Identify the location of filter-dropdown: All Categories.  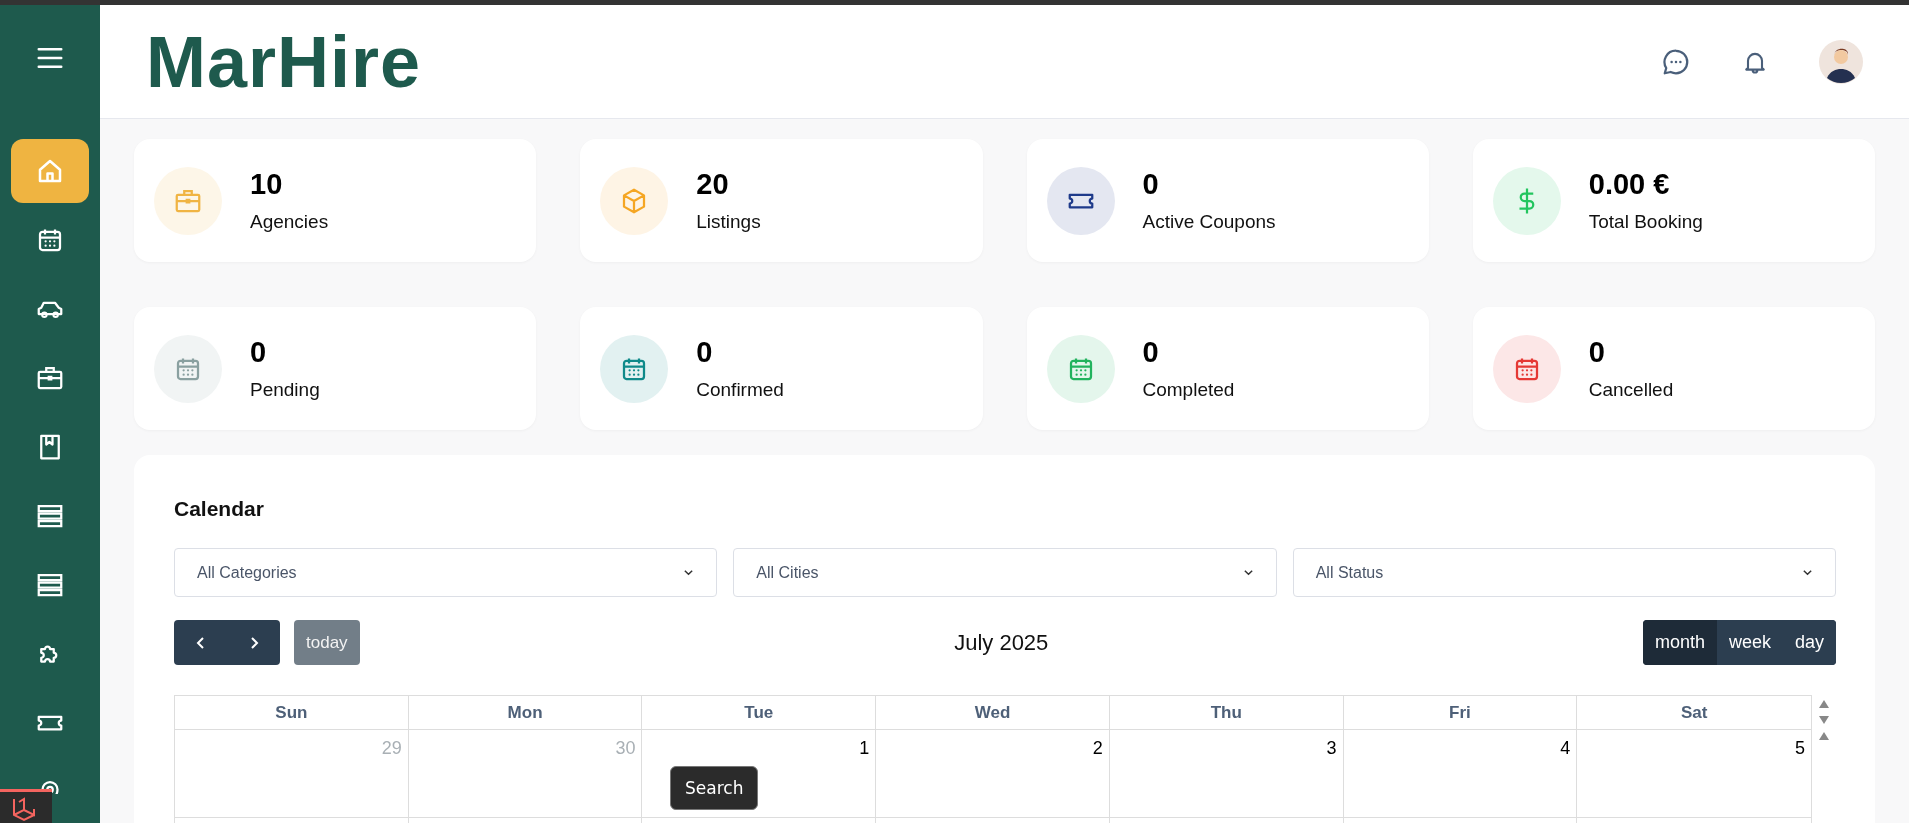
(446, 572).